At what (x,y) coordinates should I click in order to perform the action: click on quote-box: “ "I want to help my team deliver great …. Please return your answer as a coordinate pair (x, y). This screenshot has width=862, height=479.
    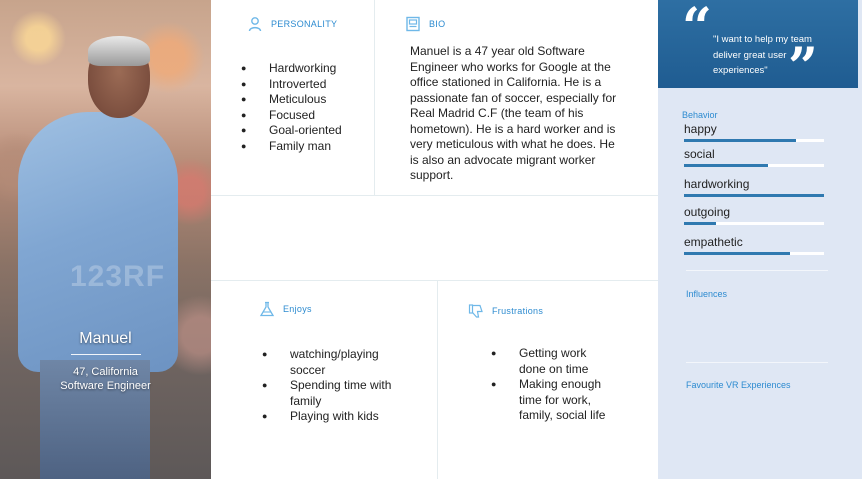
    Looking at the image, I should click on (758, 47).